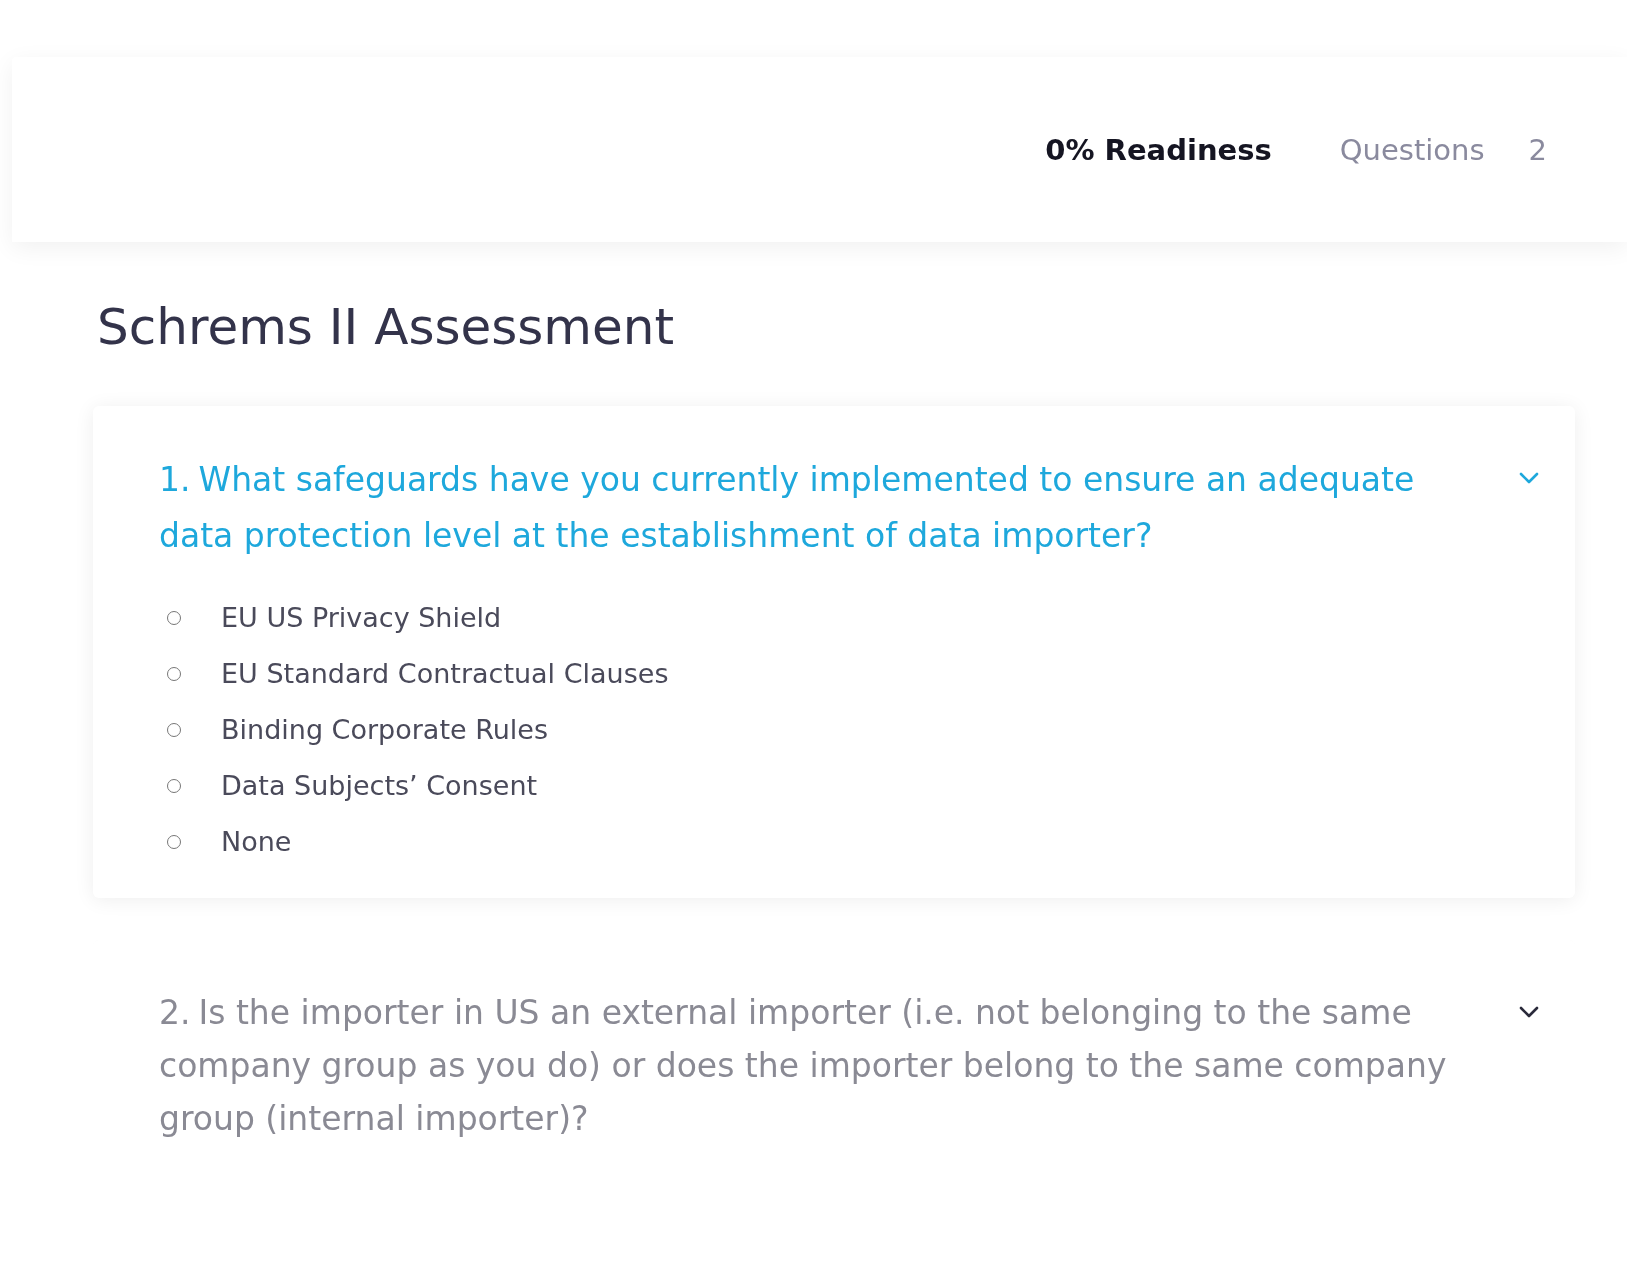 The height and width of the screenshot is (1263, 1627). I want to click on radio-option: Data Subjects’ Consent, so click(849, 786).